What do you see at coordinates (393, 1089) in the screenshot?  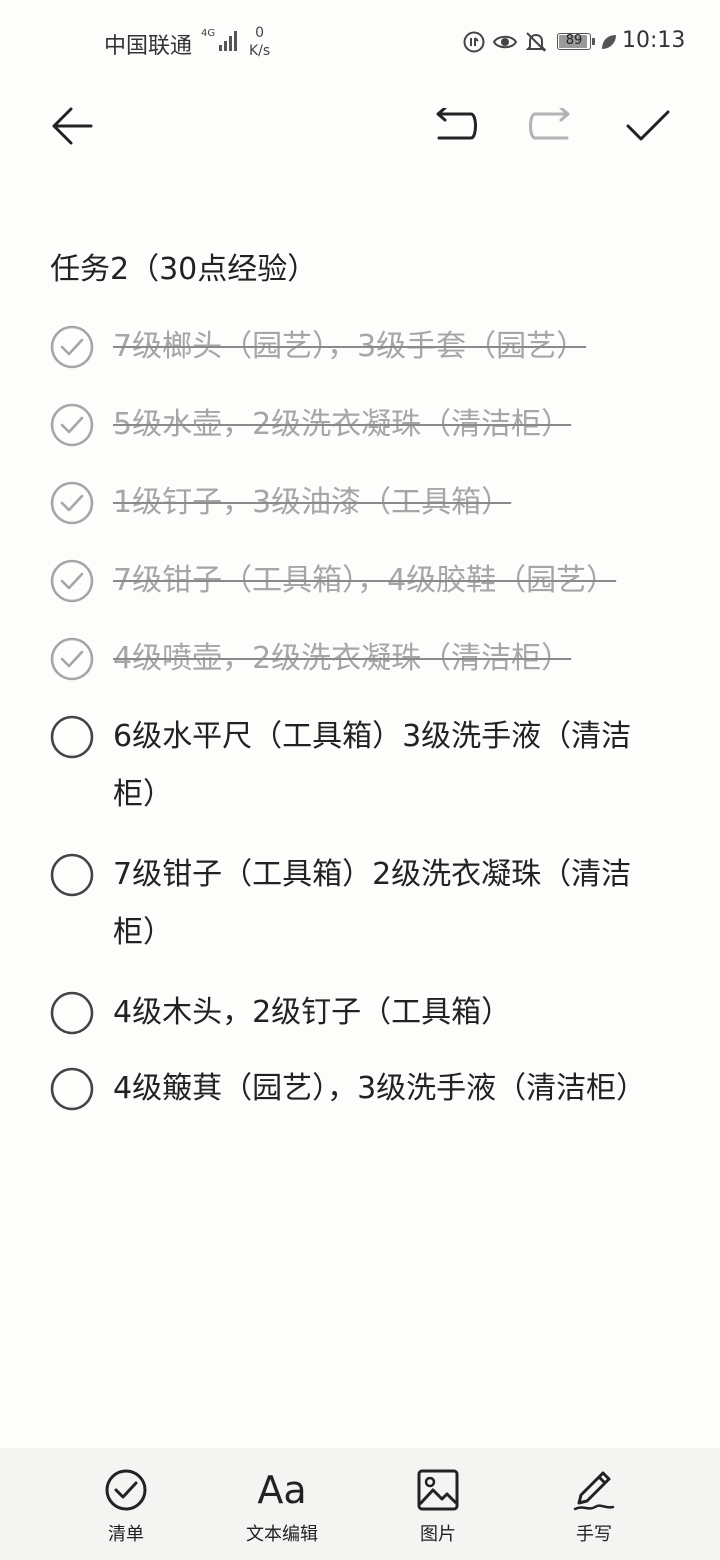 I see `checklist-item-text: 4级簸萁（园艺），3级洗手液（清洁柜）` at bounding box center [393, 1089].